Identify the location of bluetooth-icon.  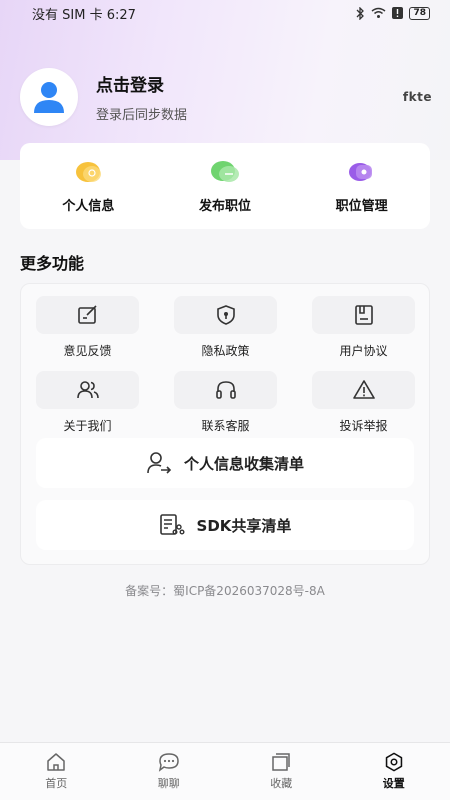
(361, 13).